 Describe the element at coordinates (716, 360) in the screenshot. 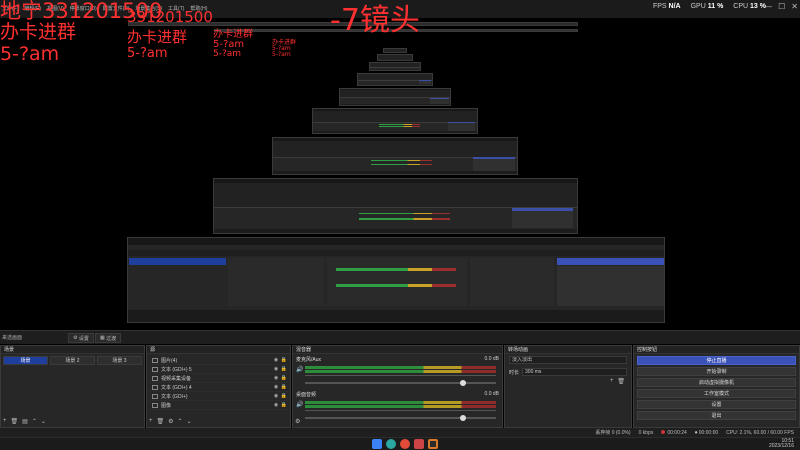

I see `stop-streaming-button: 停止直播` at that location.